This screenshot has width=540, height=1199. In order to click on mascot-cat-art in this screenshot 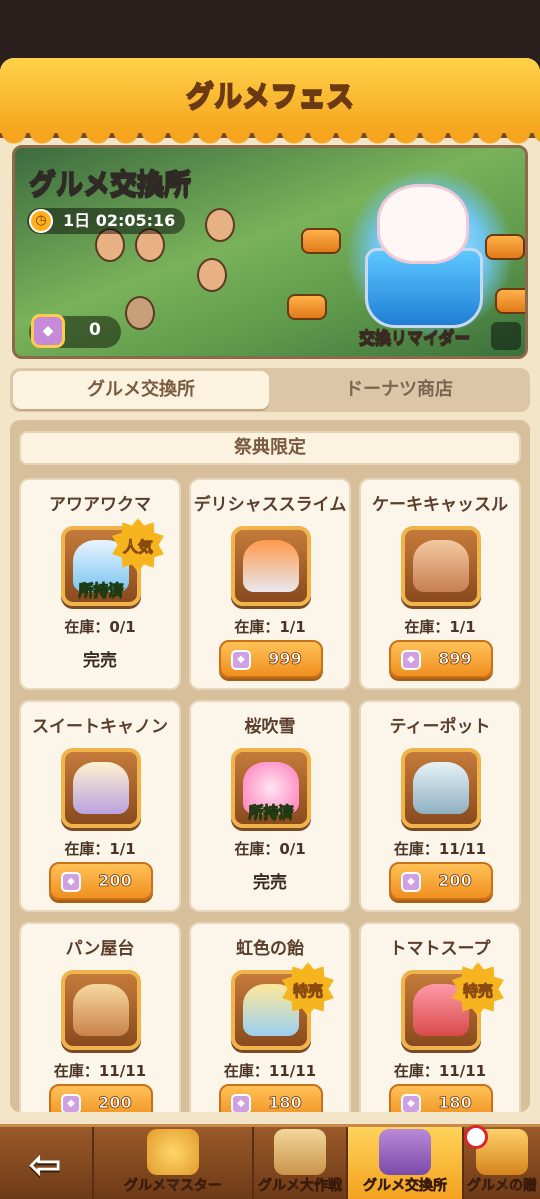, I will do `click(423, 224)`.